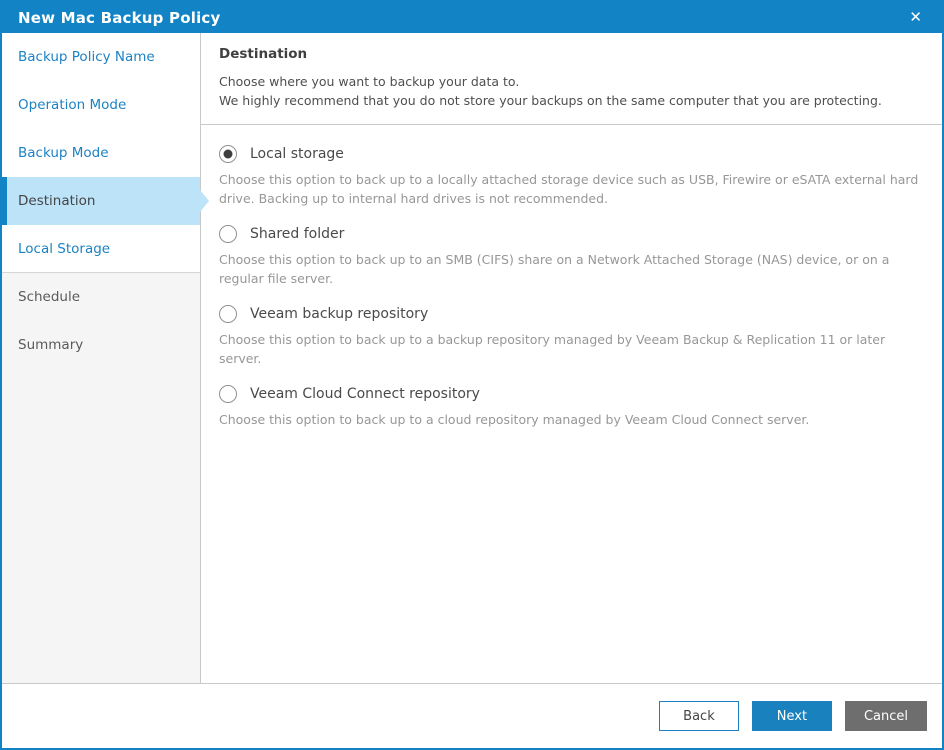 Image resolution: width=944 pixels, height=750 pixels. What do you see at coordinates (57, 201) in the screenshot?
I see `sidebar-item-label: Destination` at bounding box center [57, 201].